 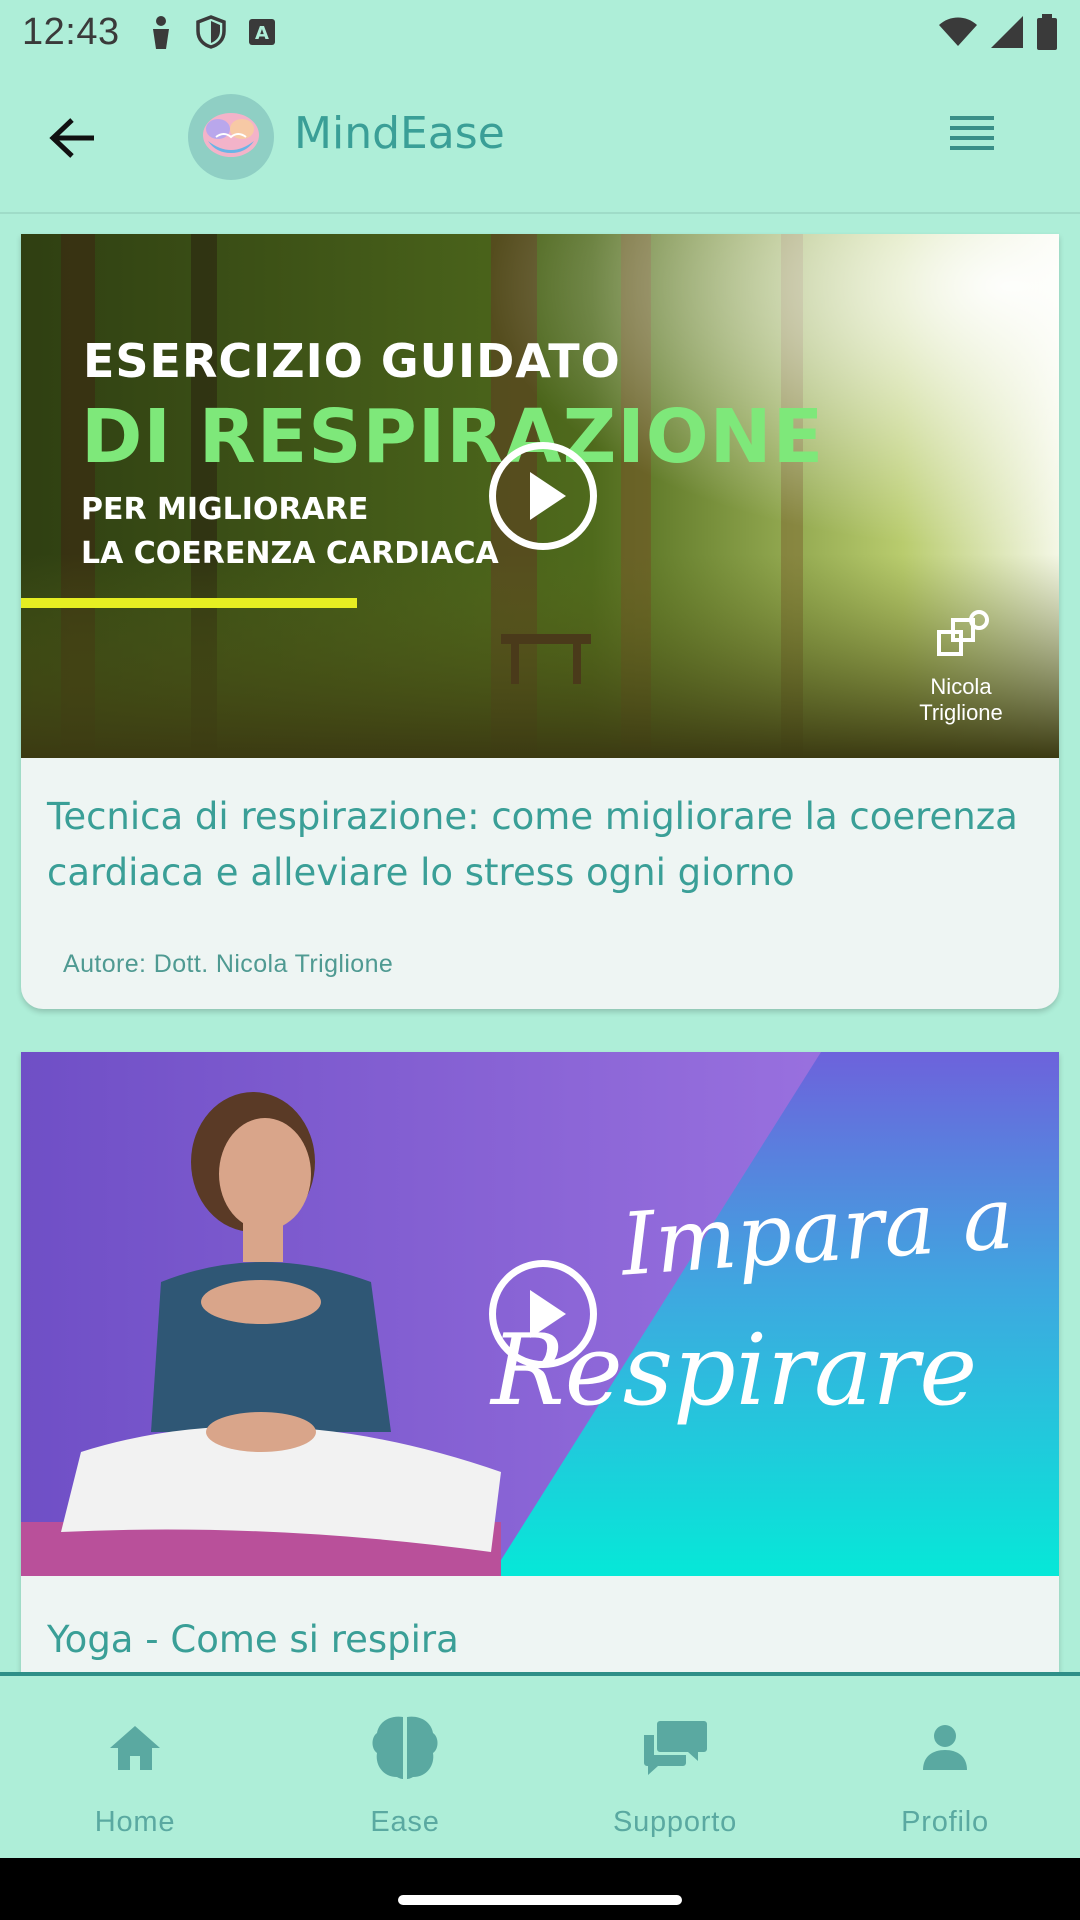 I want to click on video-title: Yoga - Come si respira, so click(x=542, y=1640).